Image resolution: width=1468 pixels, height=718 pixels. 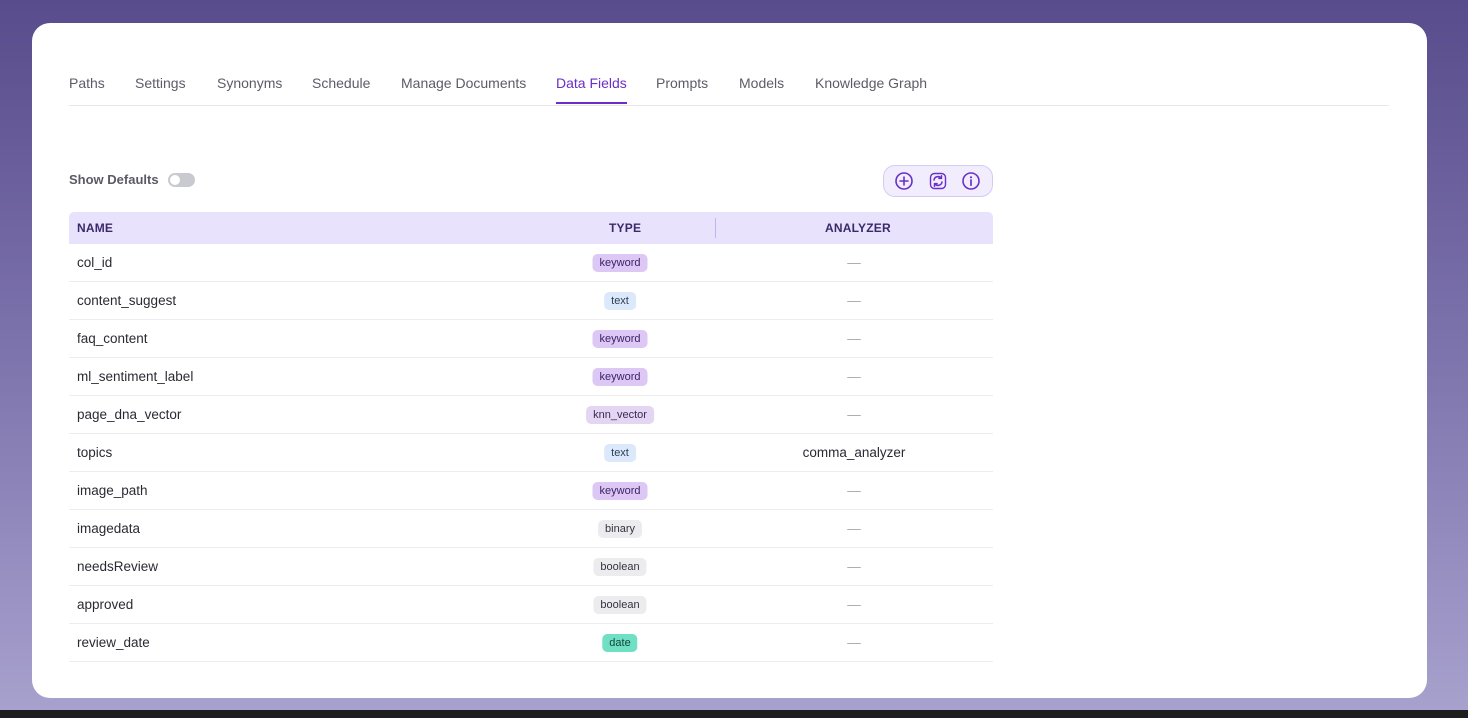 I want to click on column-header-name: NAME, so click(x=95, y=228).